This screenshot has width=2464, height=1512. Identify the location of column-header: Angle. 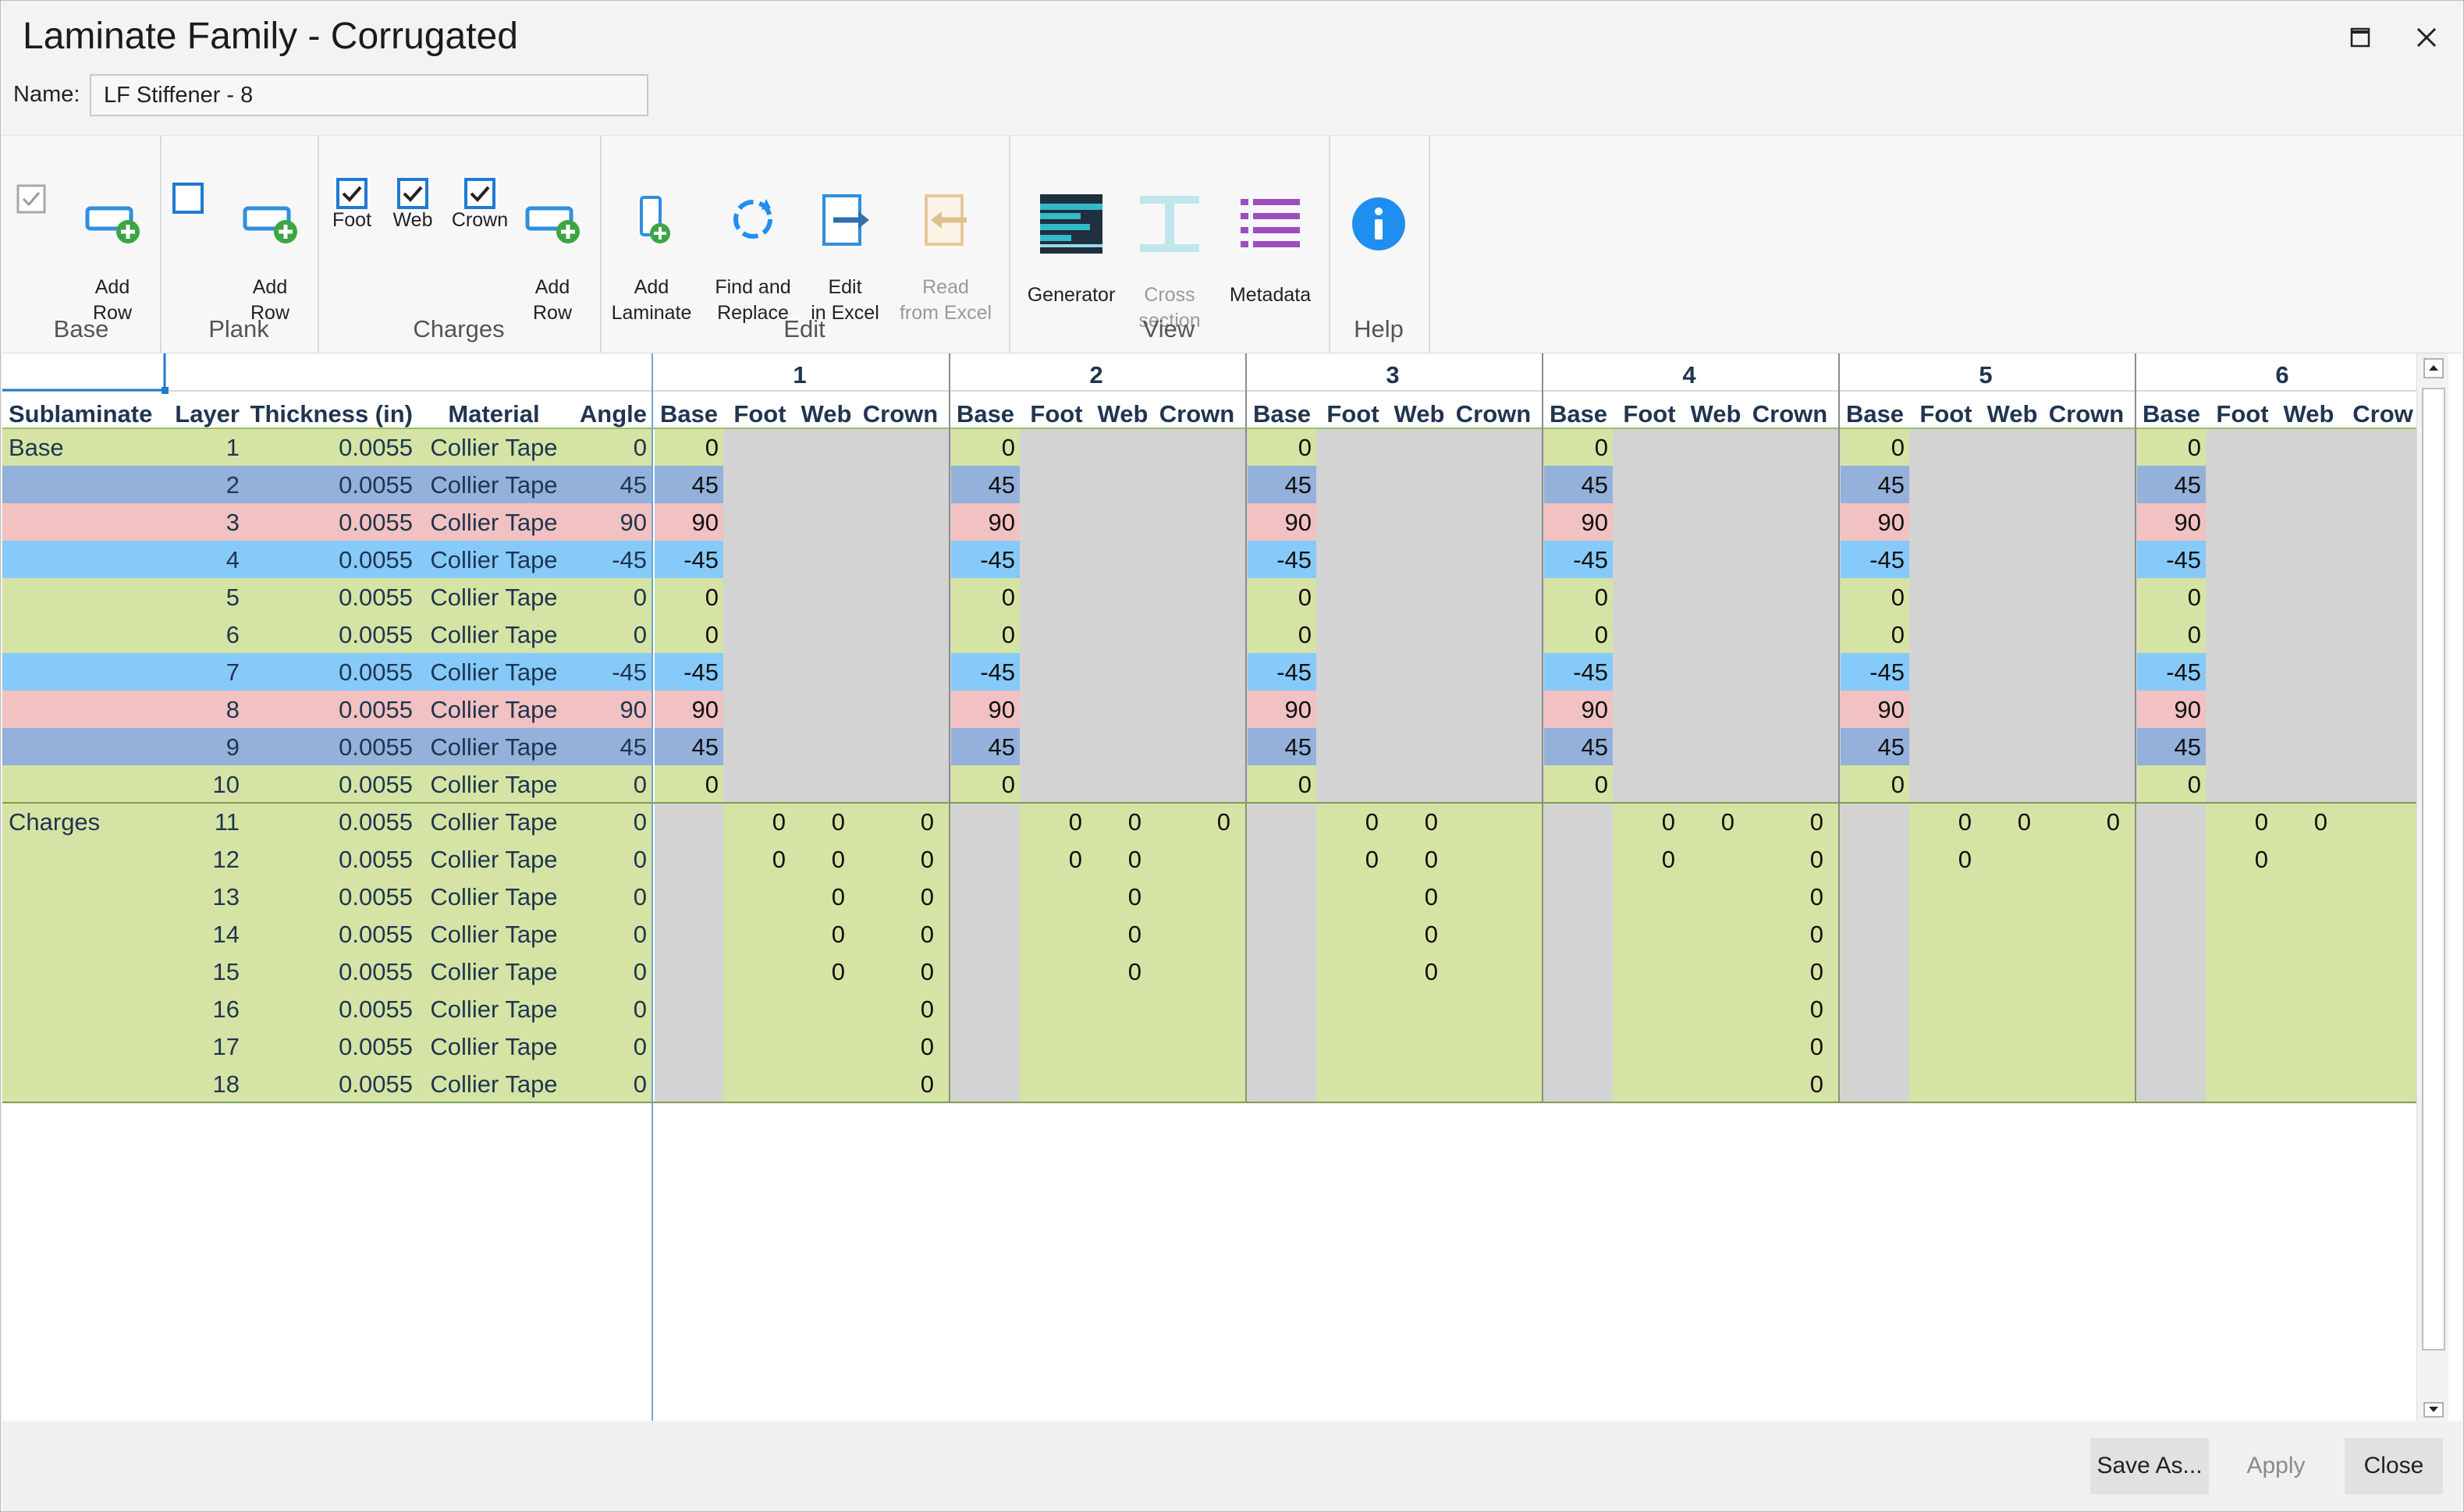
(613, 414).